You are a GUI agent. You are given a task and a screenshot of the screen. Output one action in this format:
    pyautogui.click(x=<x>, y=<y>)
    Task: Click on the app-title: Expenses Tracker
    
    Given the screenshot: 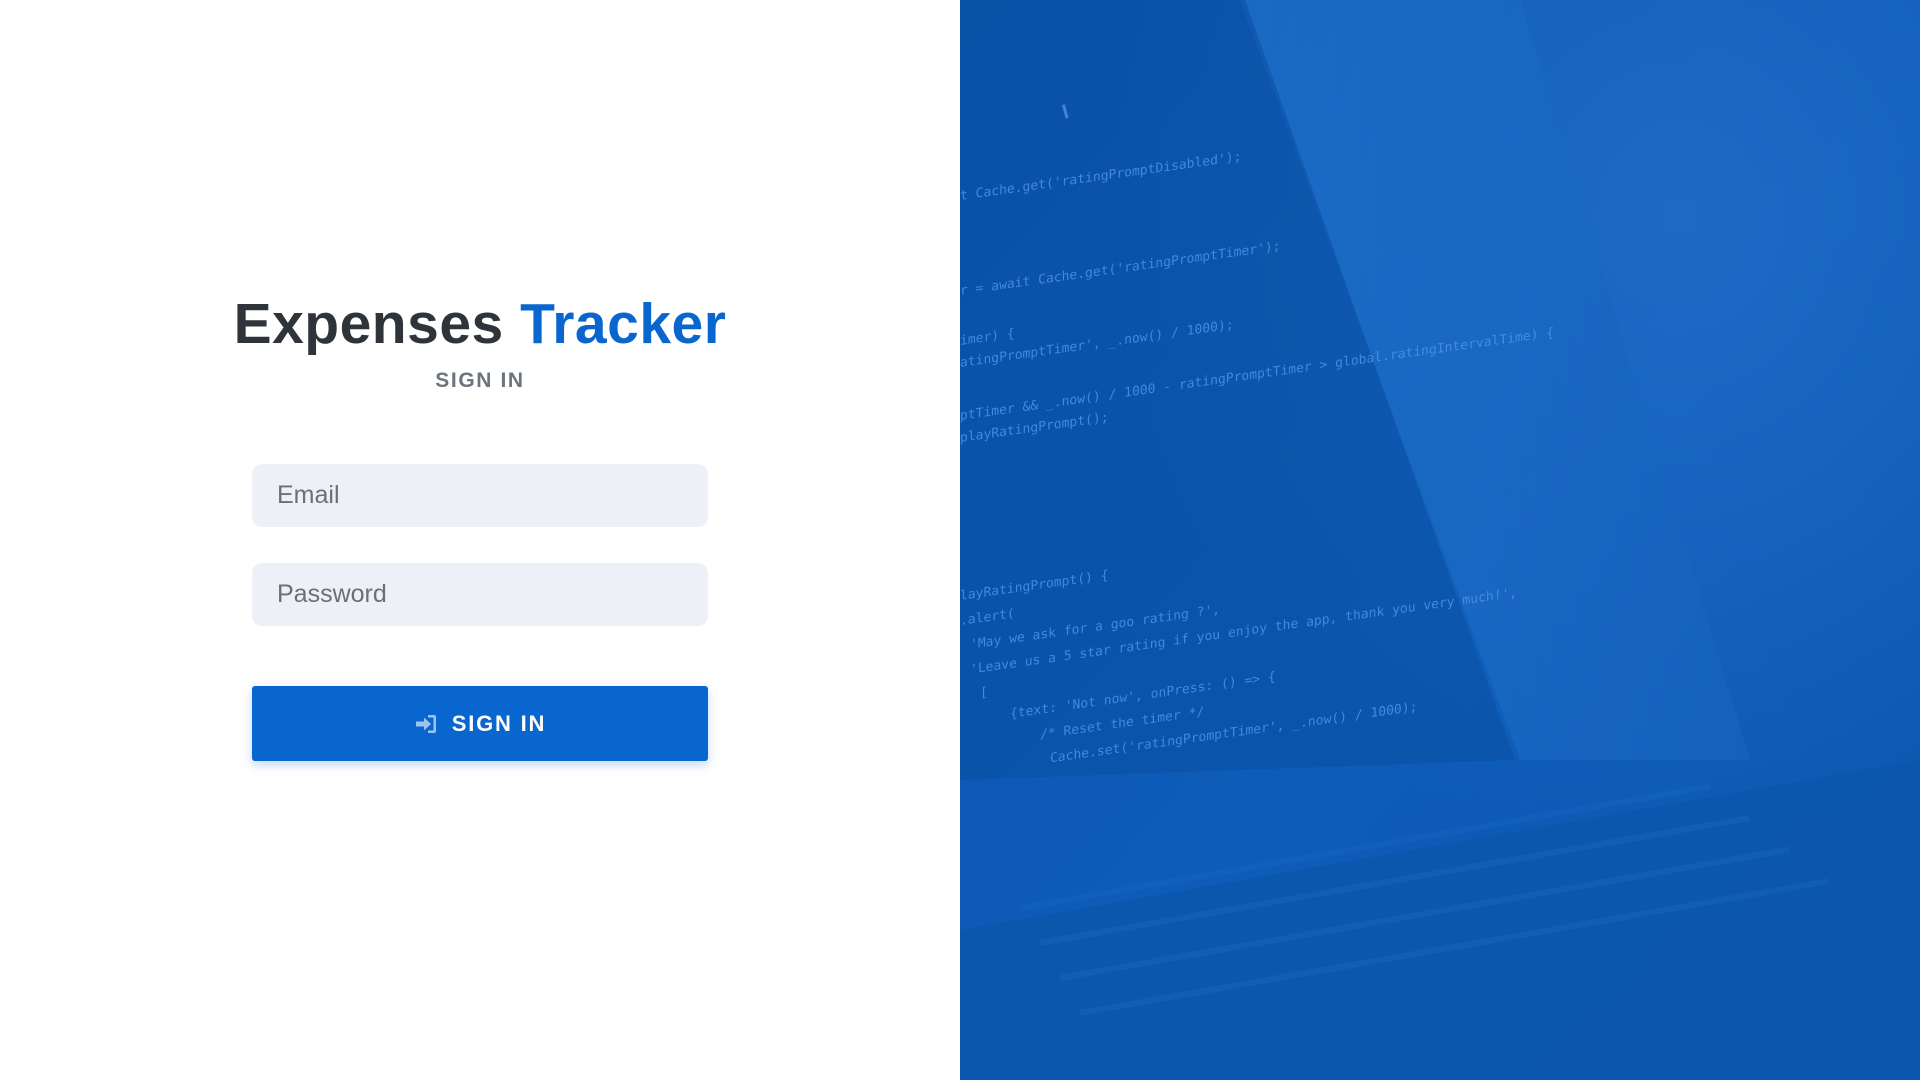 What is the action you would take?
    pyautogui.click(x=480, y=324)
    